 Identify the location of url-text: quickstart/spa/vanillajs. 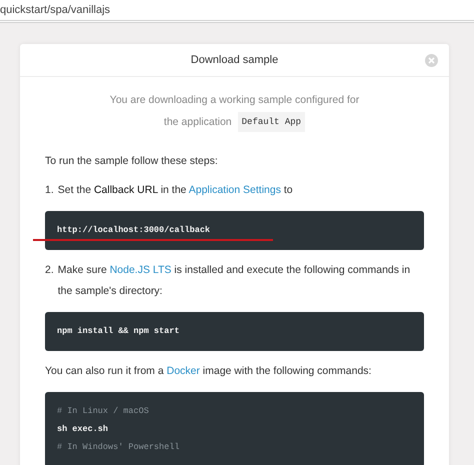
(55, 10).